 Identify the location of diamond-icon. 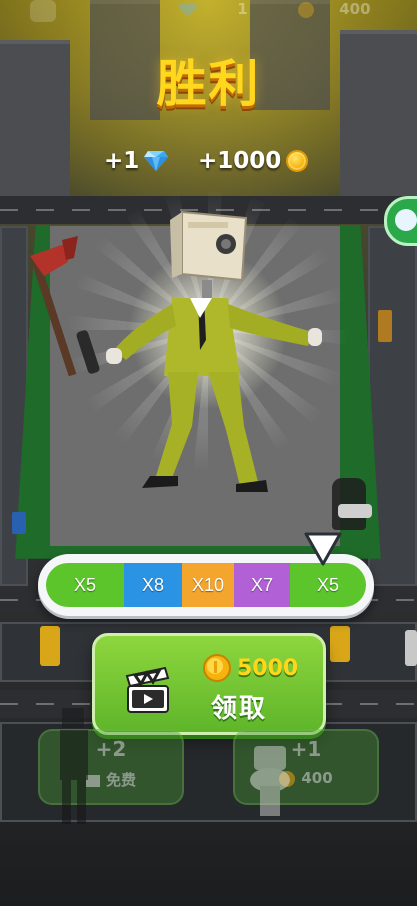
(156, 161).